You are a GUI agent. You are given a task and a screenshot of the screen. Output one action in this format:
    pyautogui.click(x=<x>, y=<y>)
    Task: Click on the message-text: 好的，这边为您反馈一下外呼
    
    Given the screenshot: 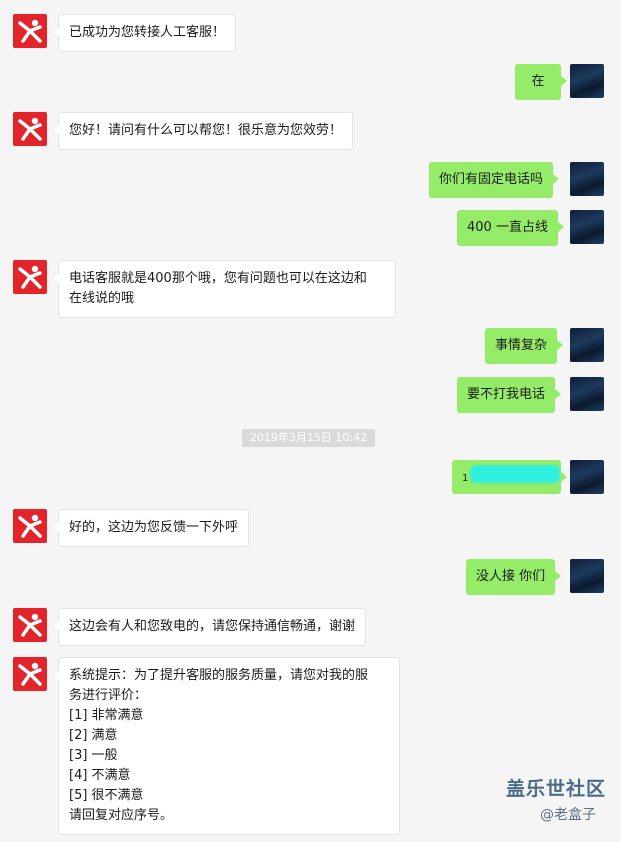 What is the action you would take?
    pyautogui.click(x=154, y=527)
    